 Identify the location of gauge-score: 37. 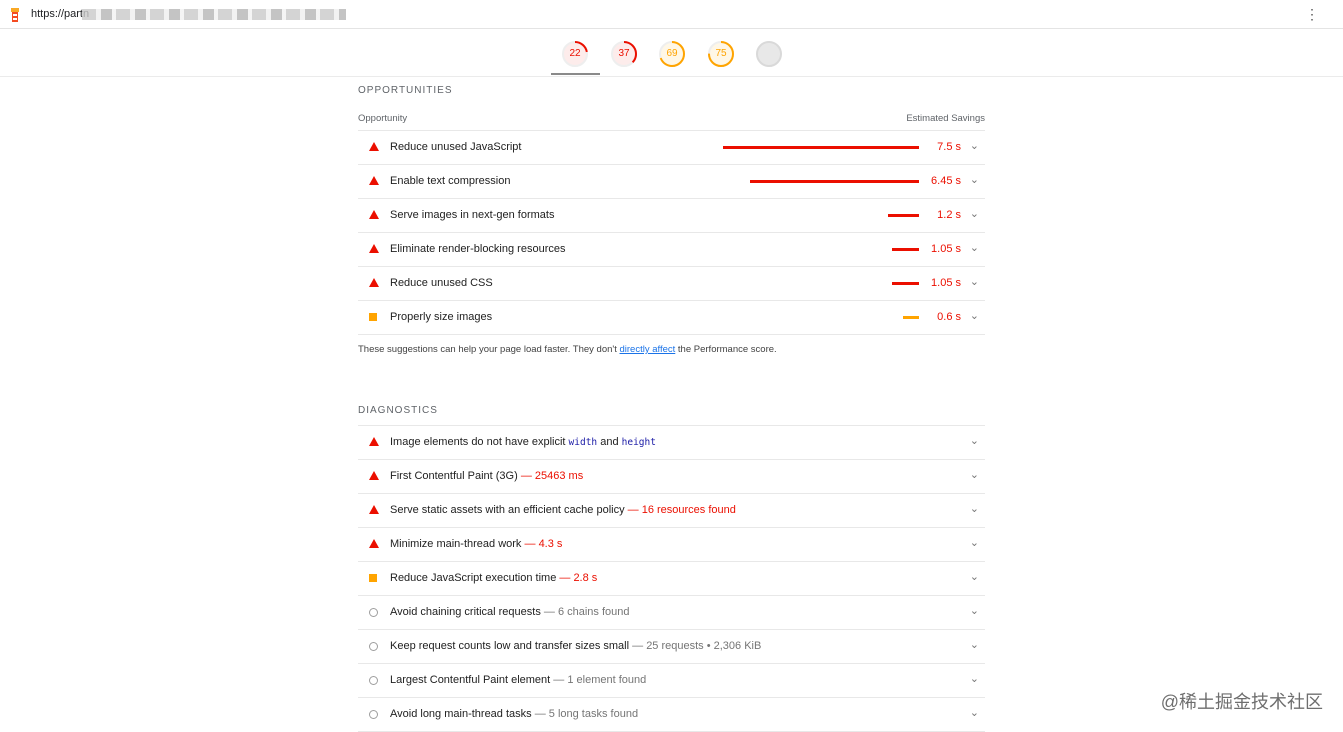
(624, 53).